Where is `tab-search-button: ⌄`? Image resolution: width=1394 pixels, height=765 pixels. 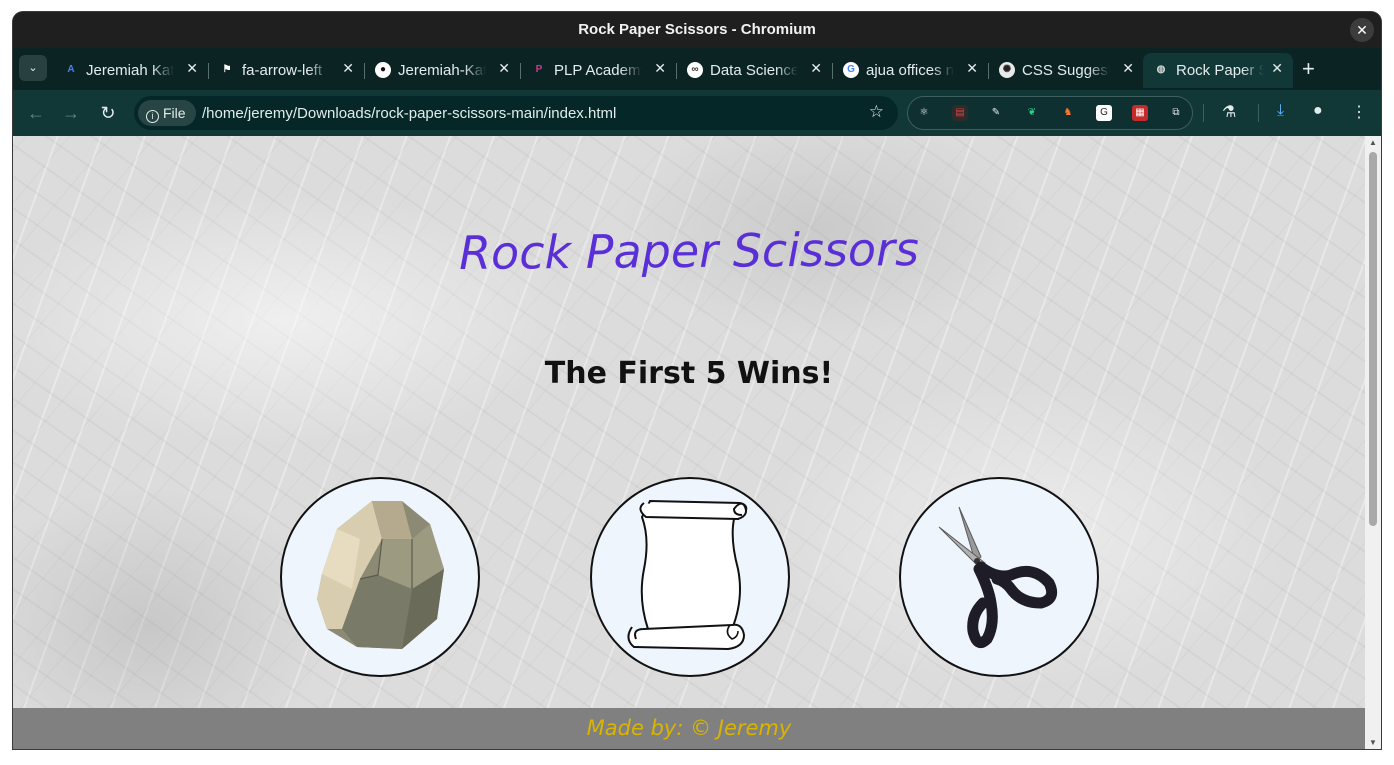
tab-search-button: ⌄ is located at coordinates (33, 68).